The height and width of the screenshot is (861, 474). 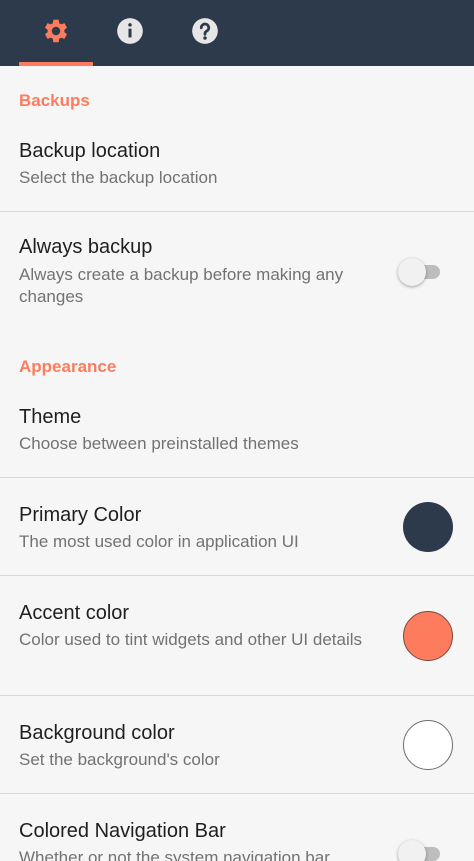 I want to click on pref-summary: Whether or not the system navigation bar, so click(x=174, y=854).